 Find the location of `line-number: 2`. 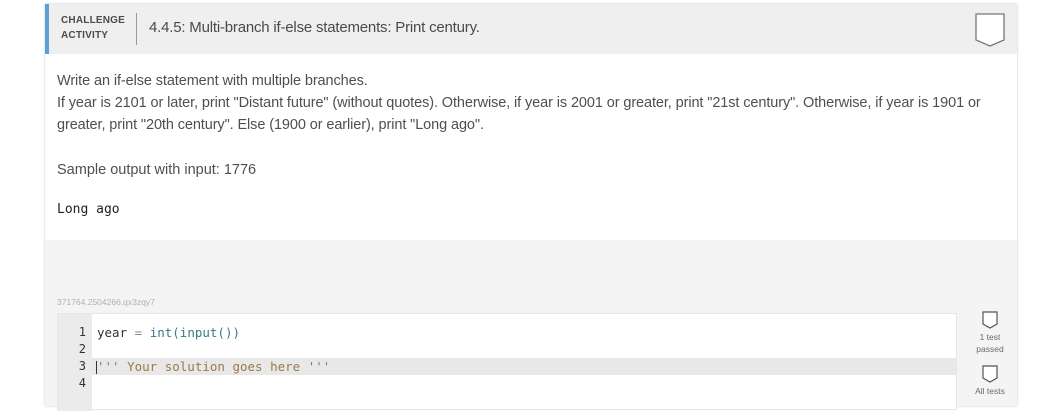

line-number: 2 is located at coordinates (82, 349).